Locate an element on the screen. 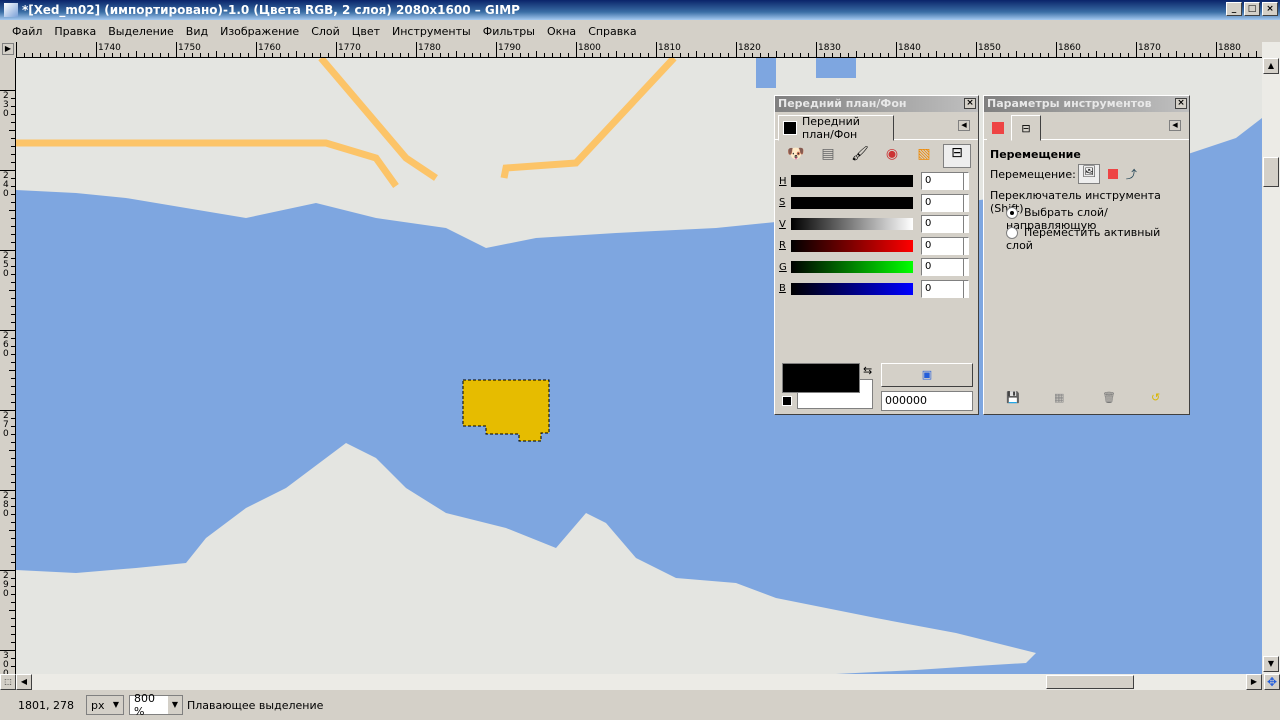 The height and width of the screenshot is (720, 1280). palette-selector-icon: ▧ is located at coordinates (924, 156).